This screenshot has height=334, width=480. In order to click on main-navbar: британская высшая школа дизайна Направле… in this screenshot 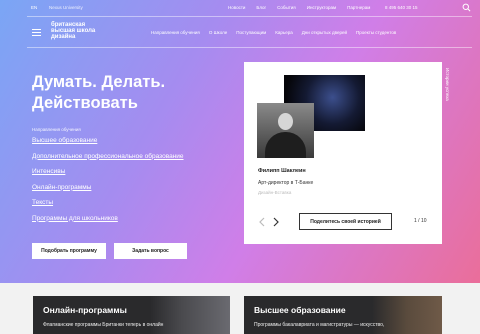, I will do `click(240, 32)`.